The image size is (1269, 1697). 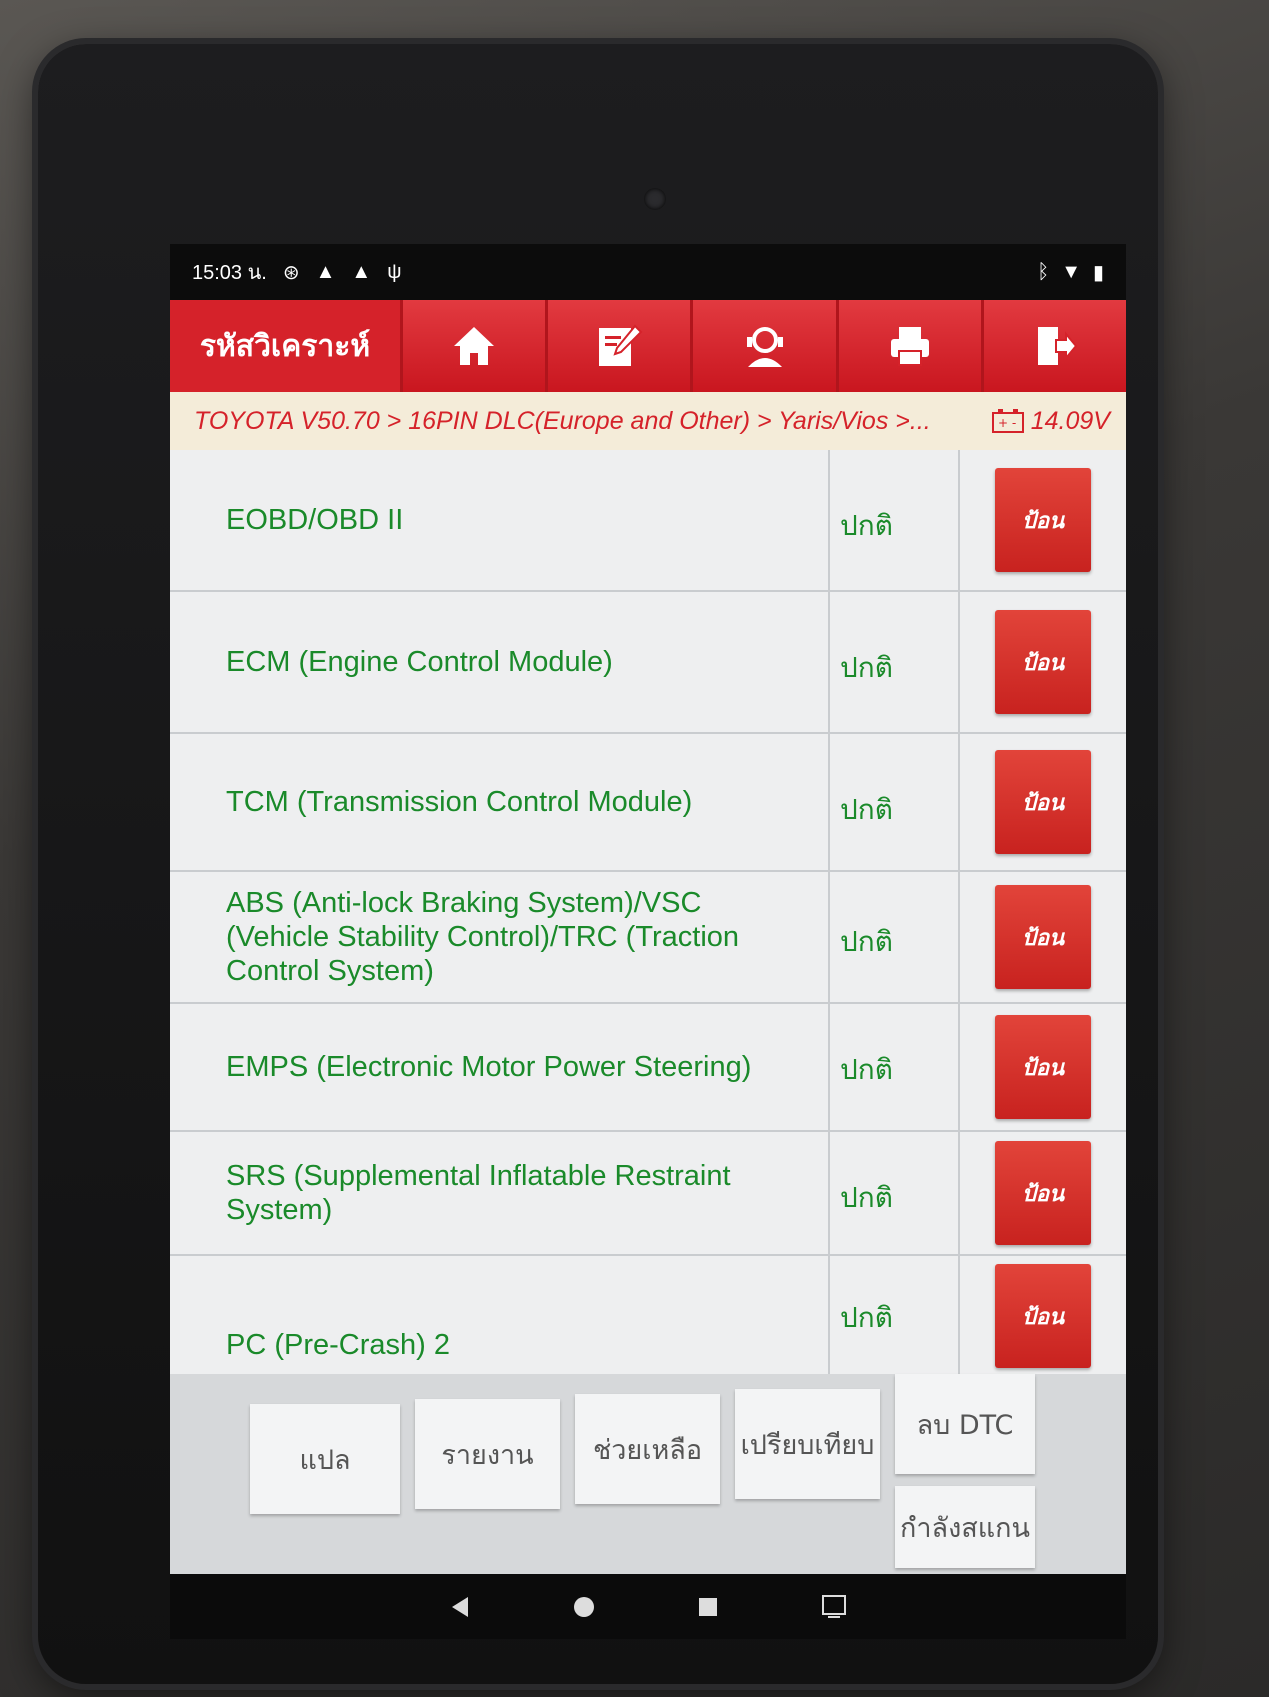 I want to click on translate-button: แปล, so click(x=325, y=1459).